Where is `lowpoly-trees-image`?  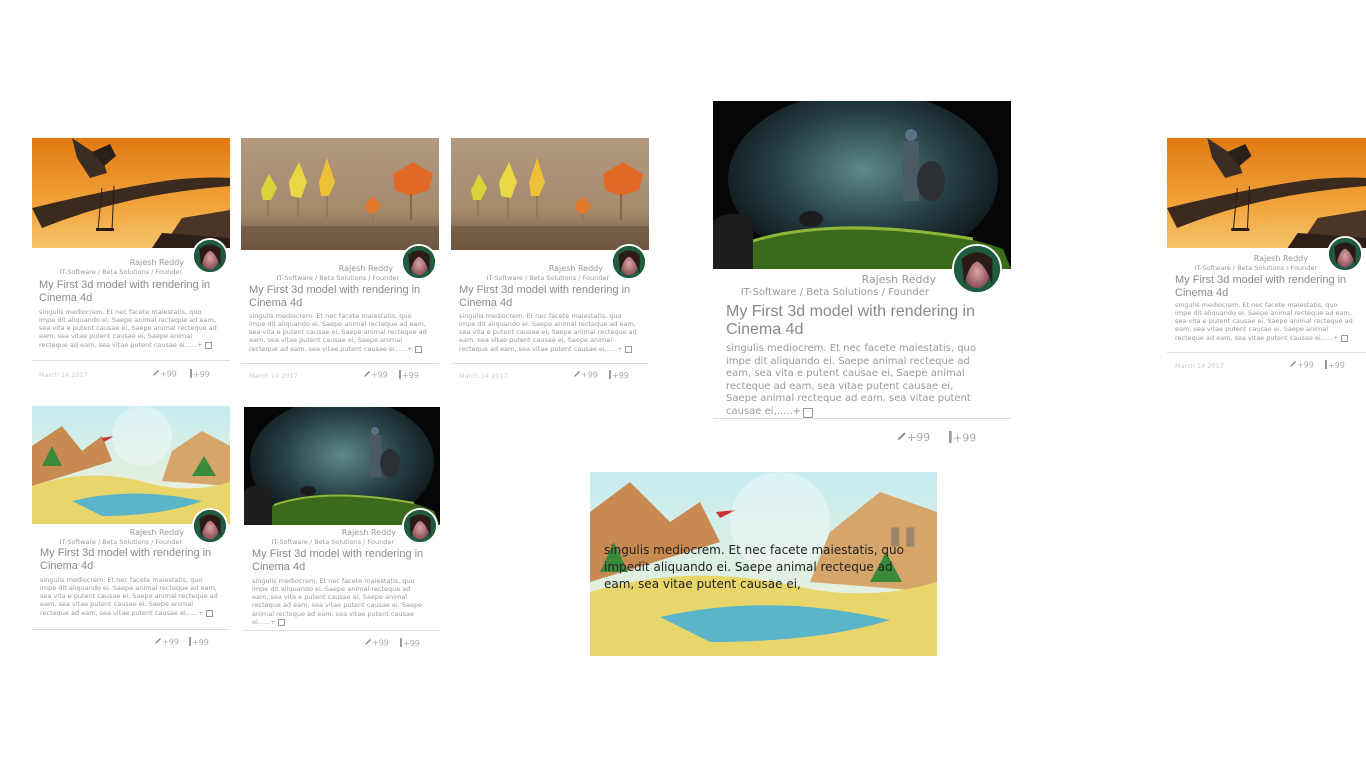 lowpoly-trees-image is located at coordinates (340, 194).